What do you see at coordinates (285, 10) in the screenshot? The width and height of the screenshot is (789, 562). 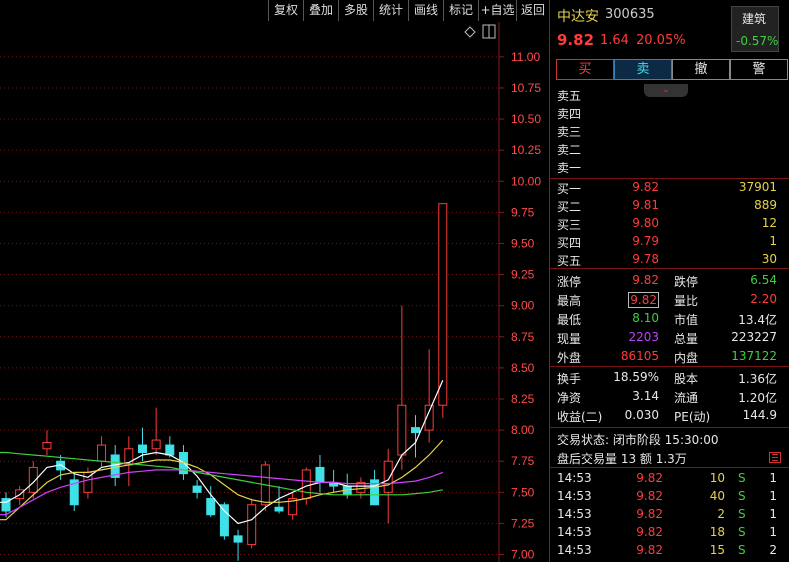 I see `toolbar-fuquan-button: 复权` at bounding box center [285, 10].